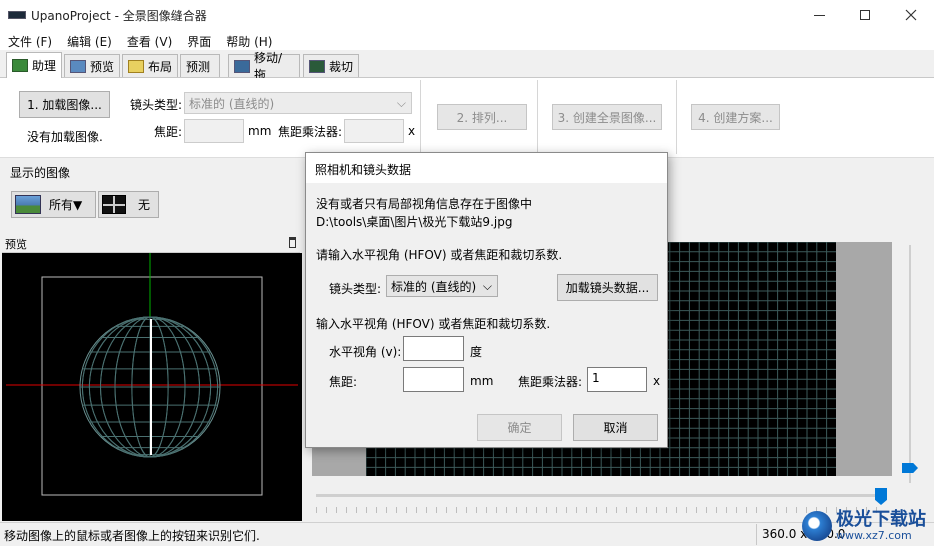 The image size is (934, 546). I want to click on slider-ticks, so click(601, 510).